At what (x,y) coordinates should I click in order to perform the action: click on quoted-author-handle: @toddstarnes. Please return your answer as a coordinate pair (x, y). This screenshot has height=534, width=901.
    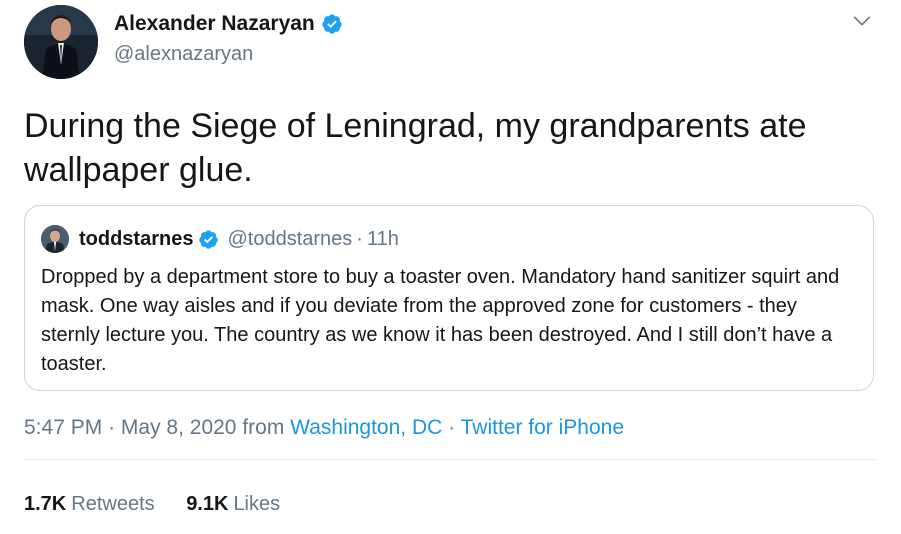
    Looking at the image, I should click on (290, 238).